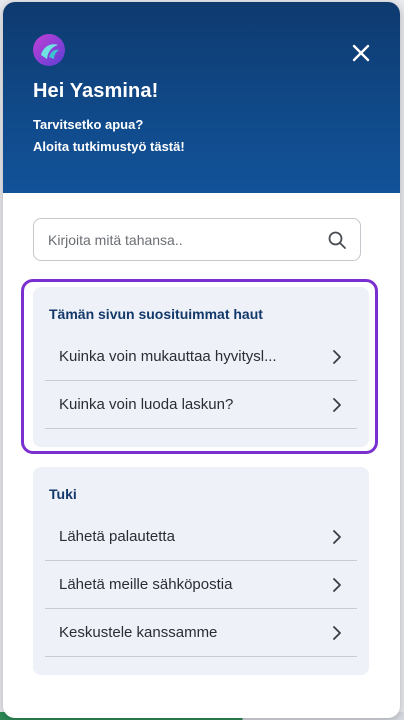 The width and height of the screenshot is (404, 720). What do you see at coordinates (88, 124) in the screenshot?
I see `help-prompt: Tarvitsetko apua?` at bounding box center [88, 124].